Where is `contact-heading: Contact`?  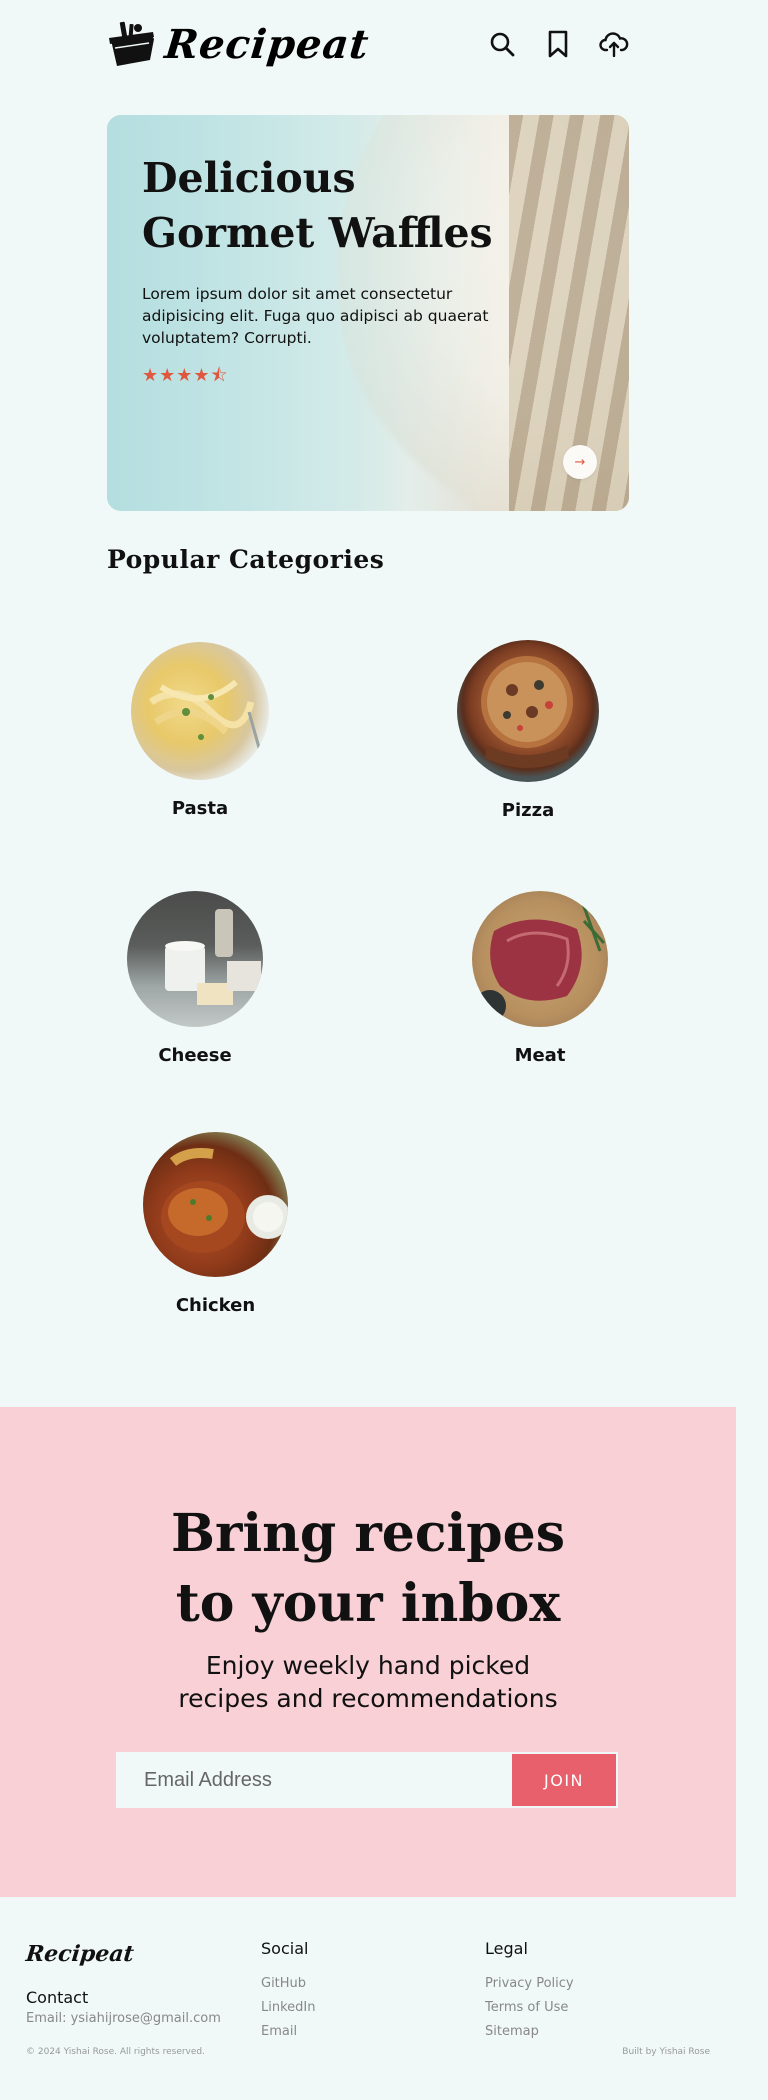
contact-heading: Contact is located at coordinates (57, 1997).